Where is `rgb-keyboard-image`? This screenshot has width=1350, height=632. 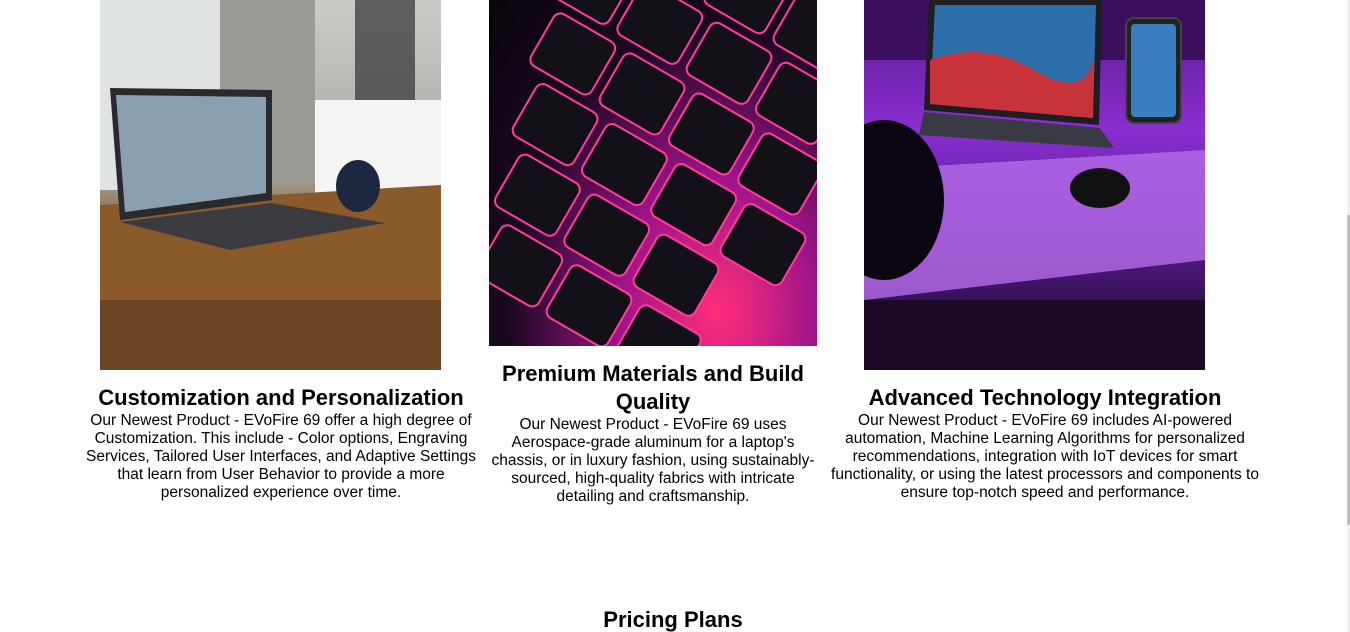 rgb-keyboard-image is located at coordinates (653, 173).